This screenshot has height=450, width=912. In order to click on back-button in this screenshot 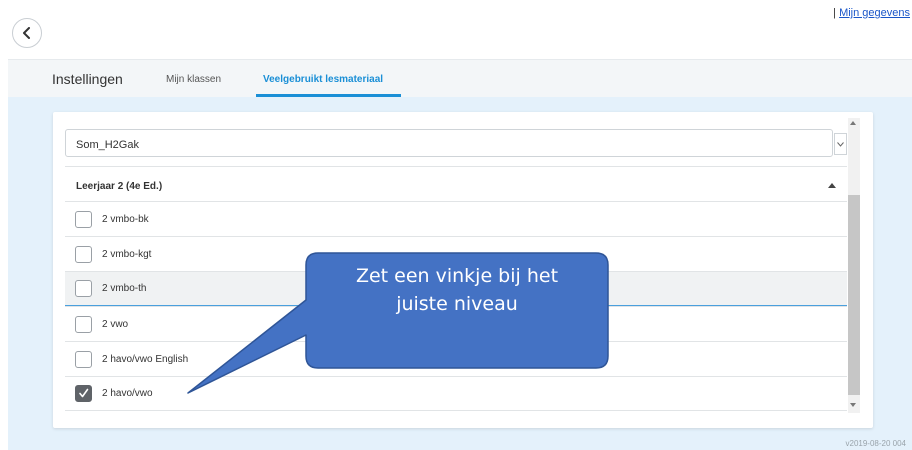, I will do `click(27, 33)`.